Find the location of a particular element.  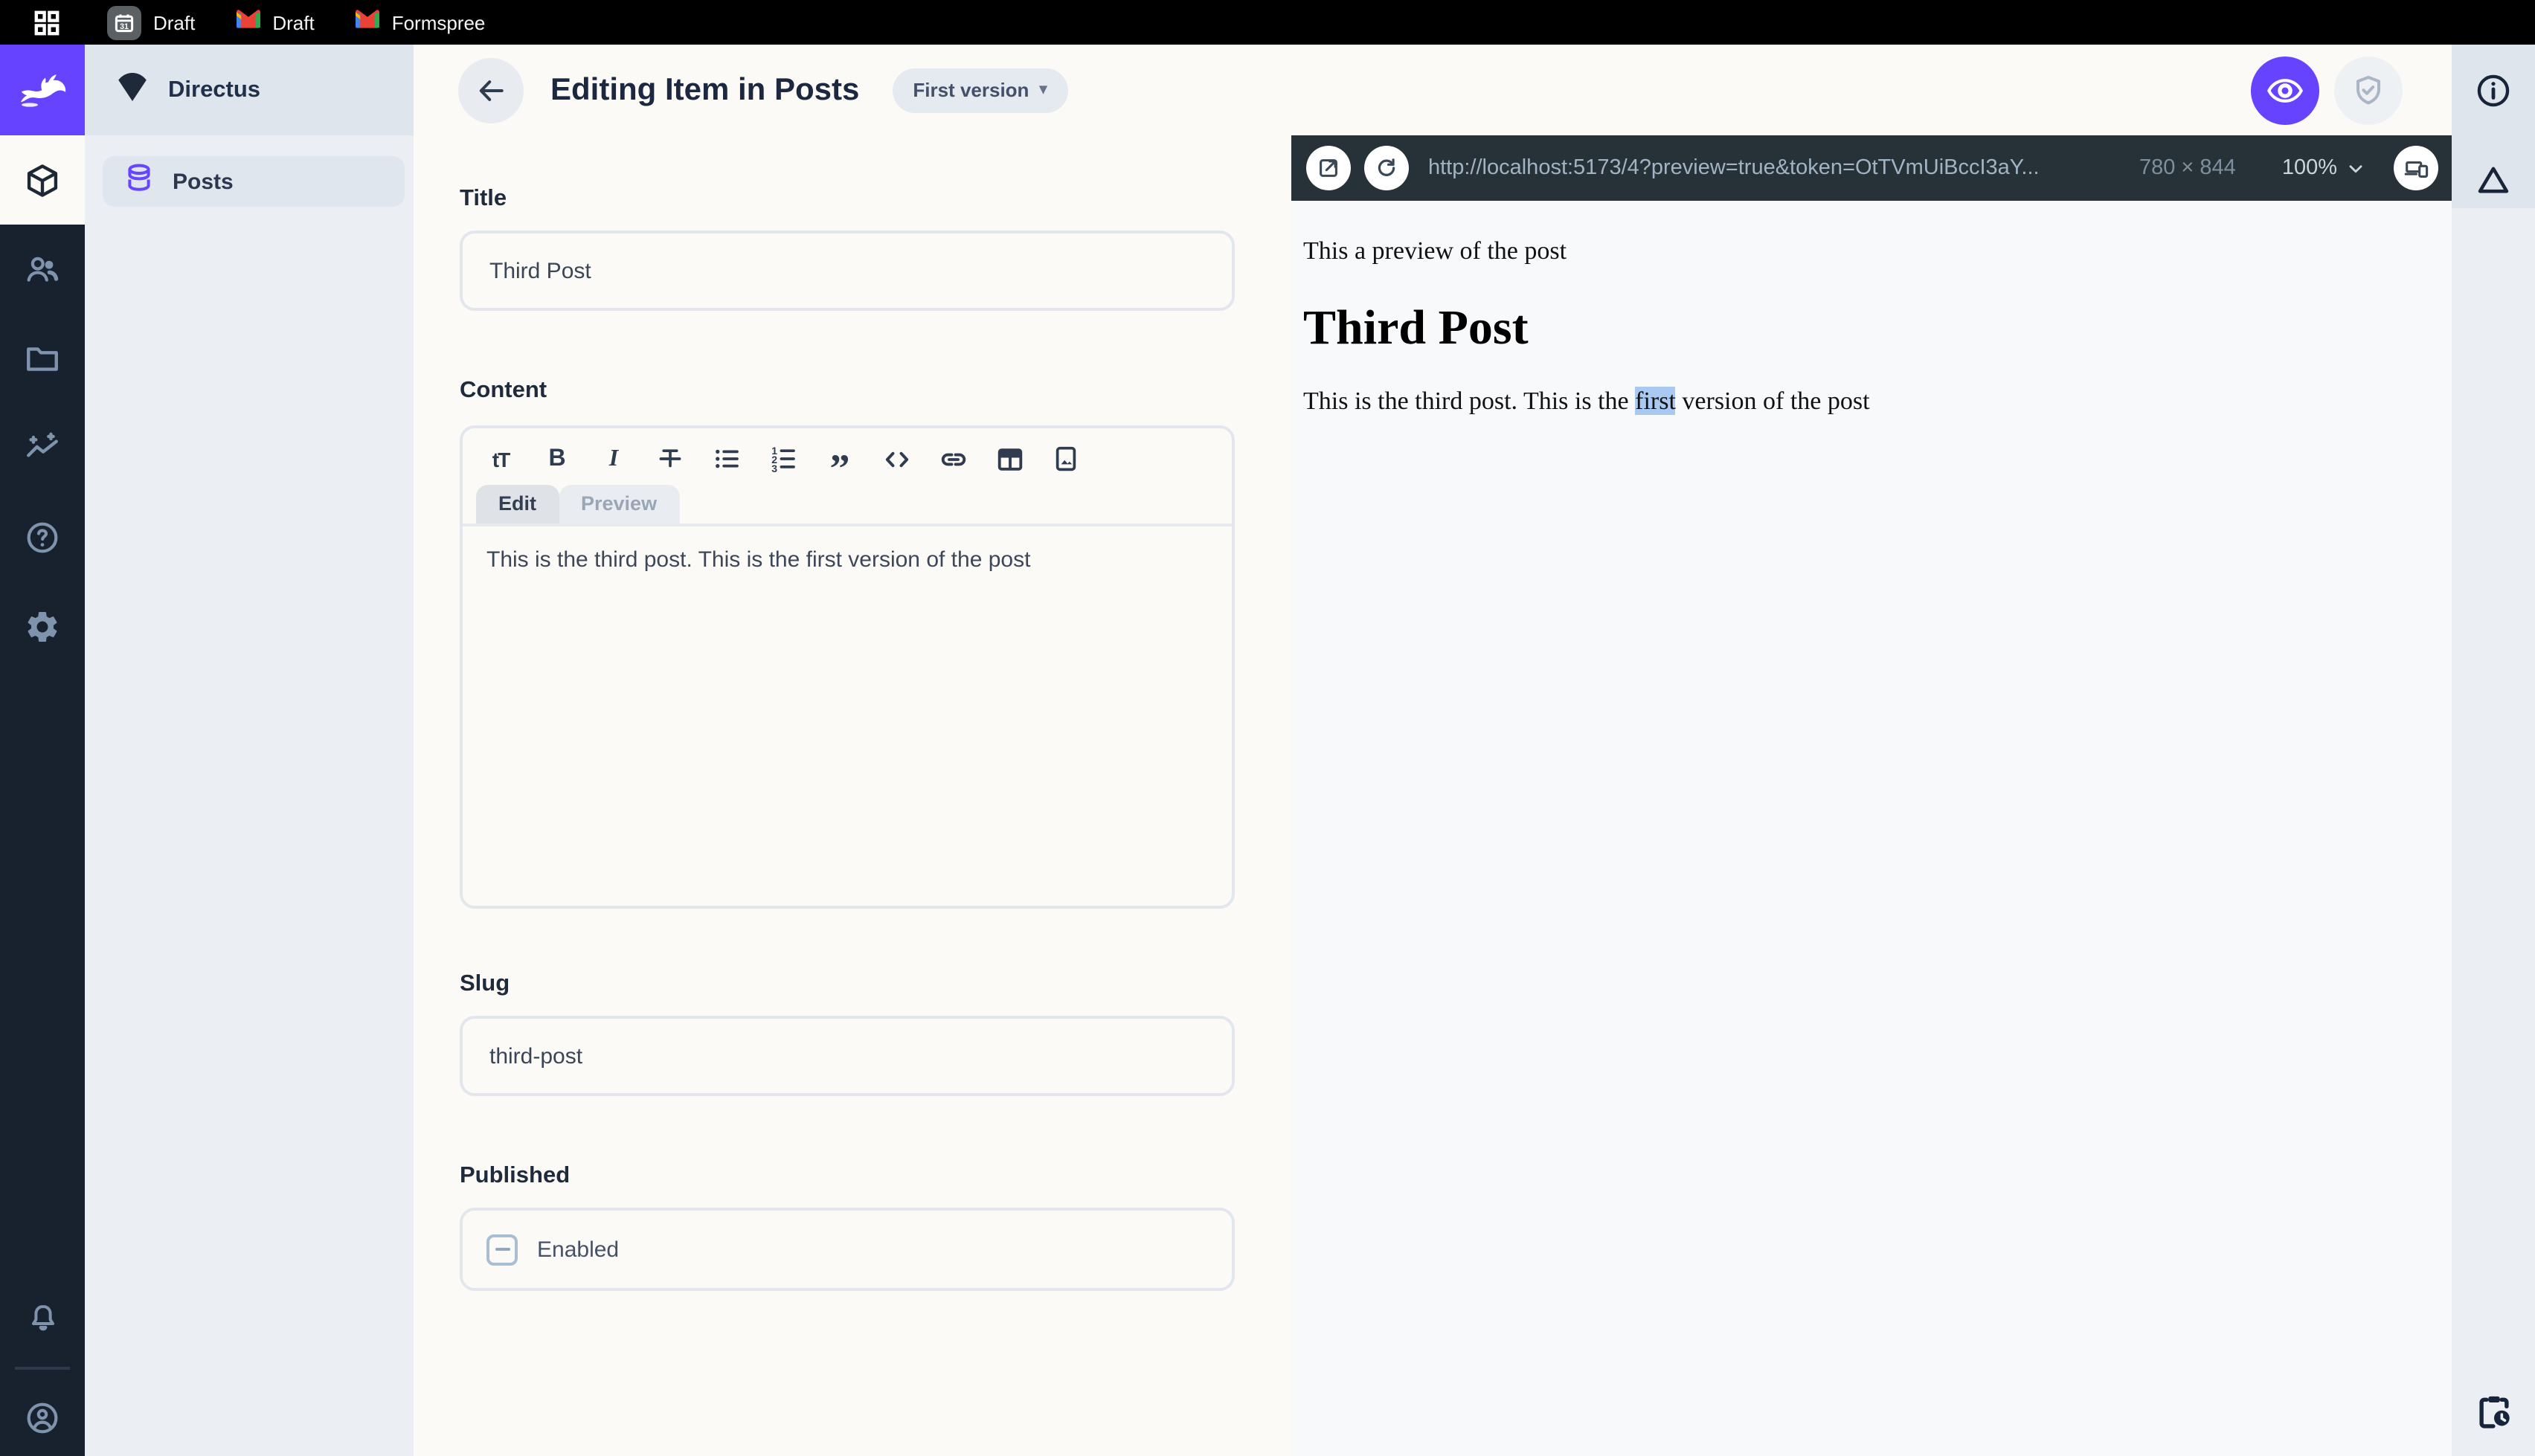

live-preview-eye-button is located at coordinates (2285, 90).